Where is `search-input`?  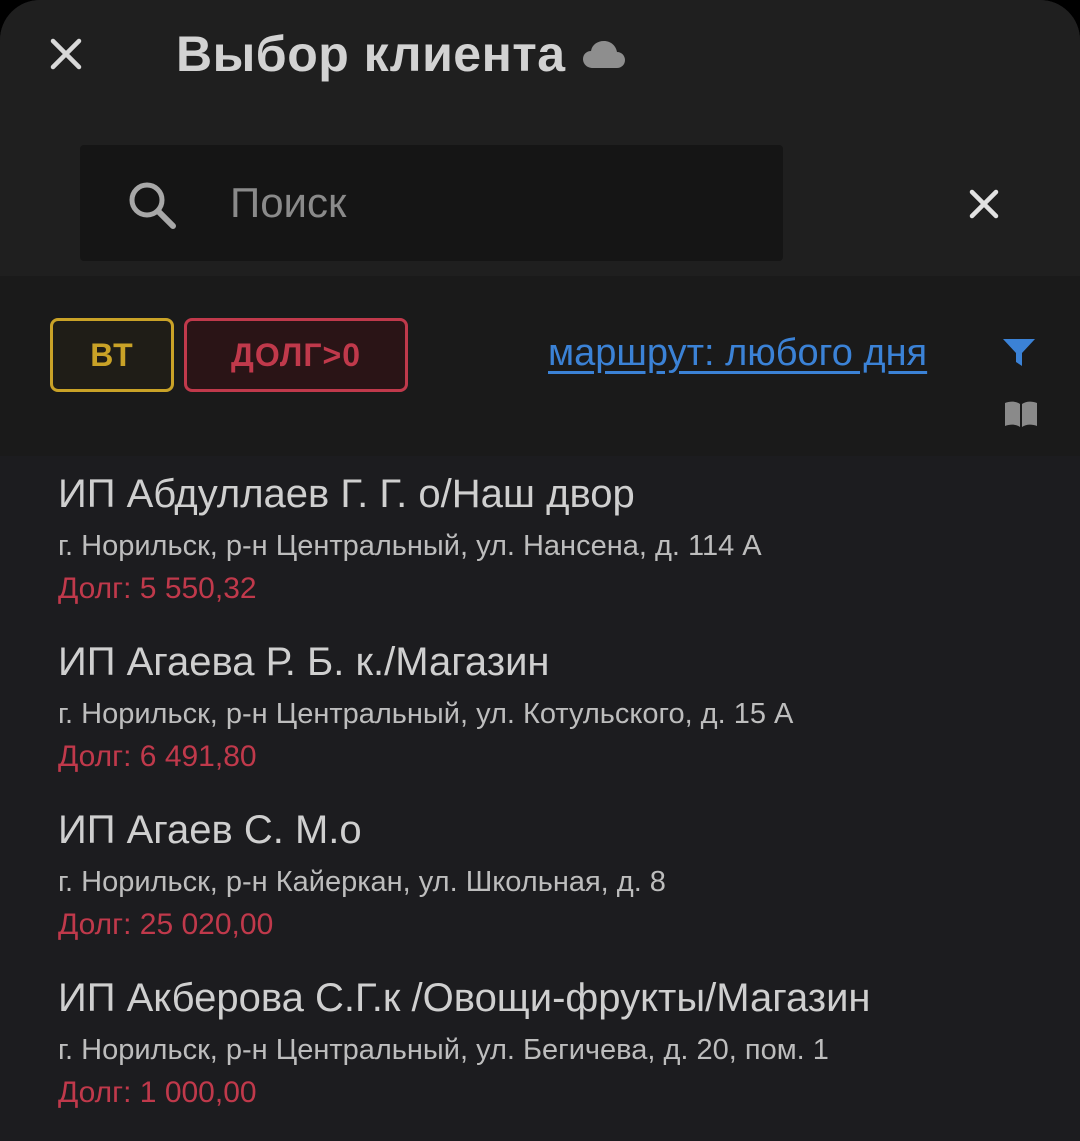
search-input is located at coordinates (490, 203).